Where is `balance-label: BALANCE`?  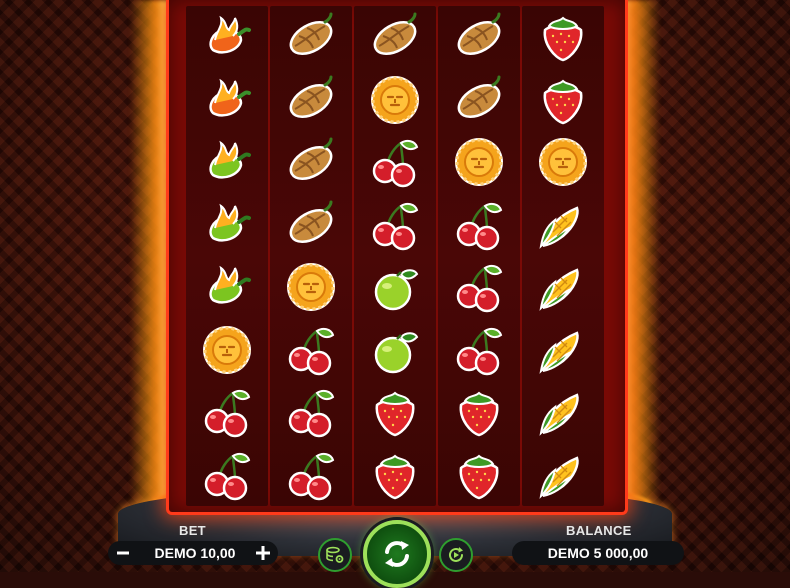
balance-label: BALANCE is located at coordinates (599, 530).